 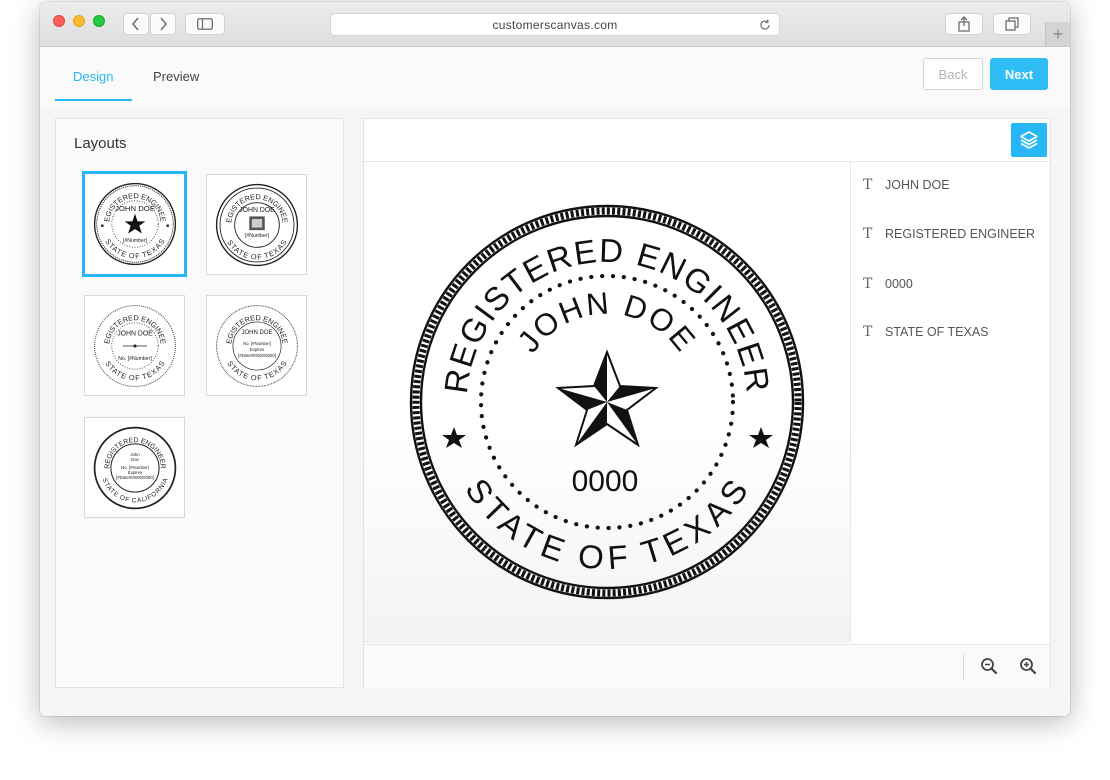 What do you see at coordinates (134, 472) in the screenshot?
I see `thumb5-line2: Expires` at bounding box center [134, 472].